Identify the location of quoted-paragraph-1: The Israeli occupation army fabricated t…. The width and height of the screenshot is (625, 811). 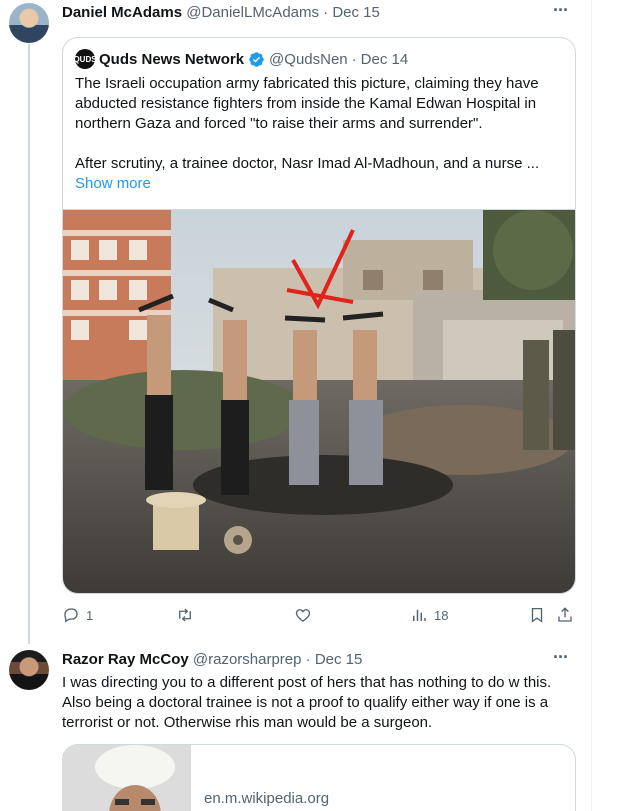
(307, 103).